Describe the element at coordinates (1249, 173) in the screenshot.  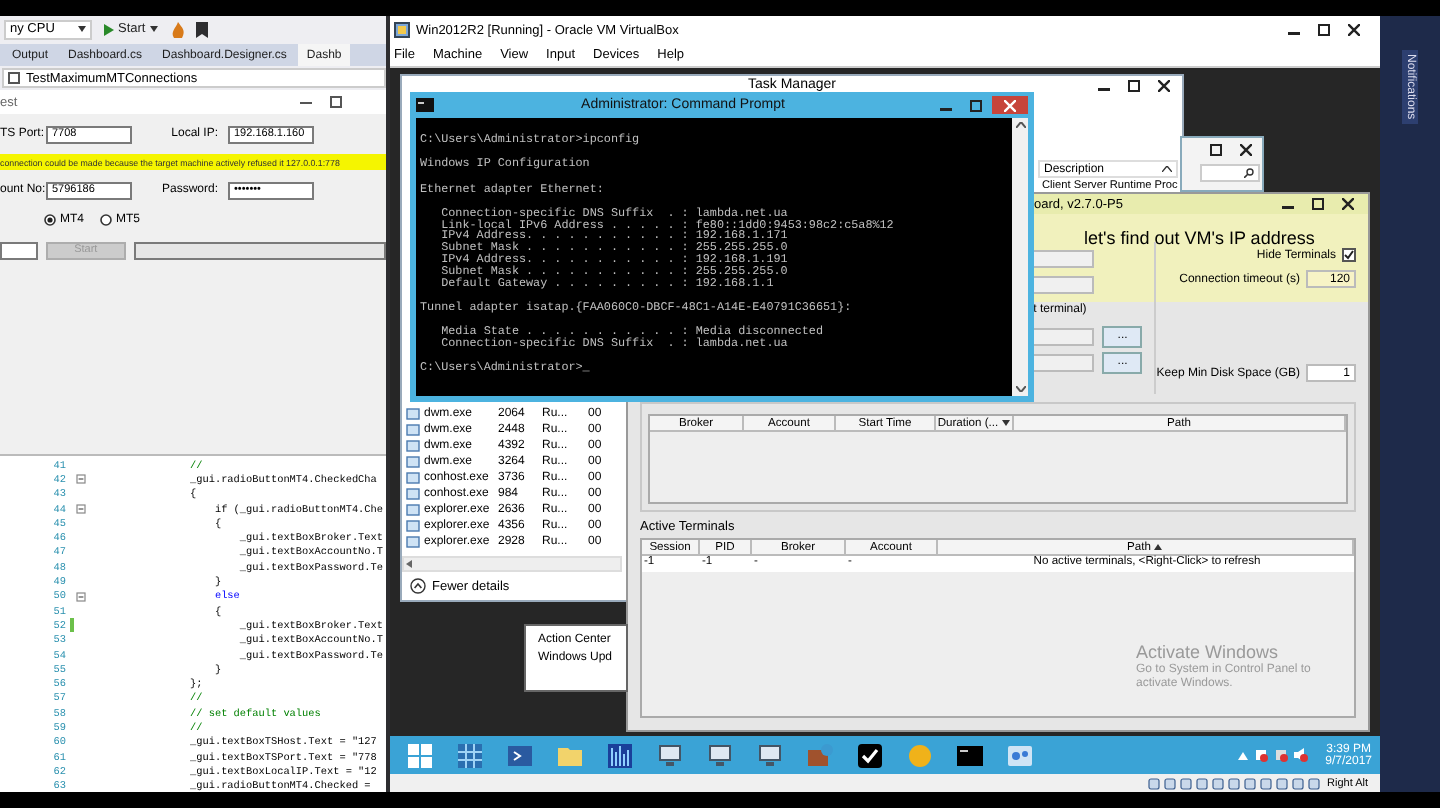
I see `search-icon` at that location.